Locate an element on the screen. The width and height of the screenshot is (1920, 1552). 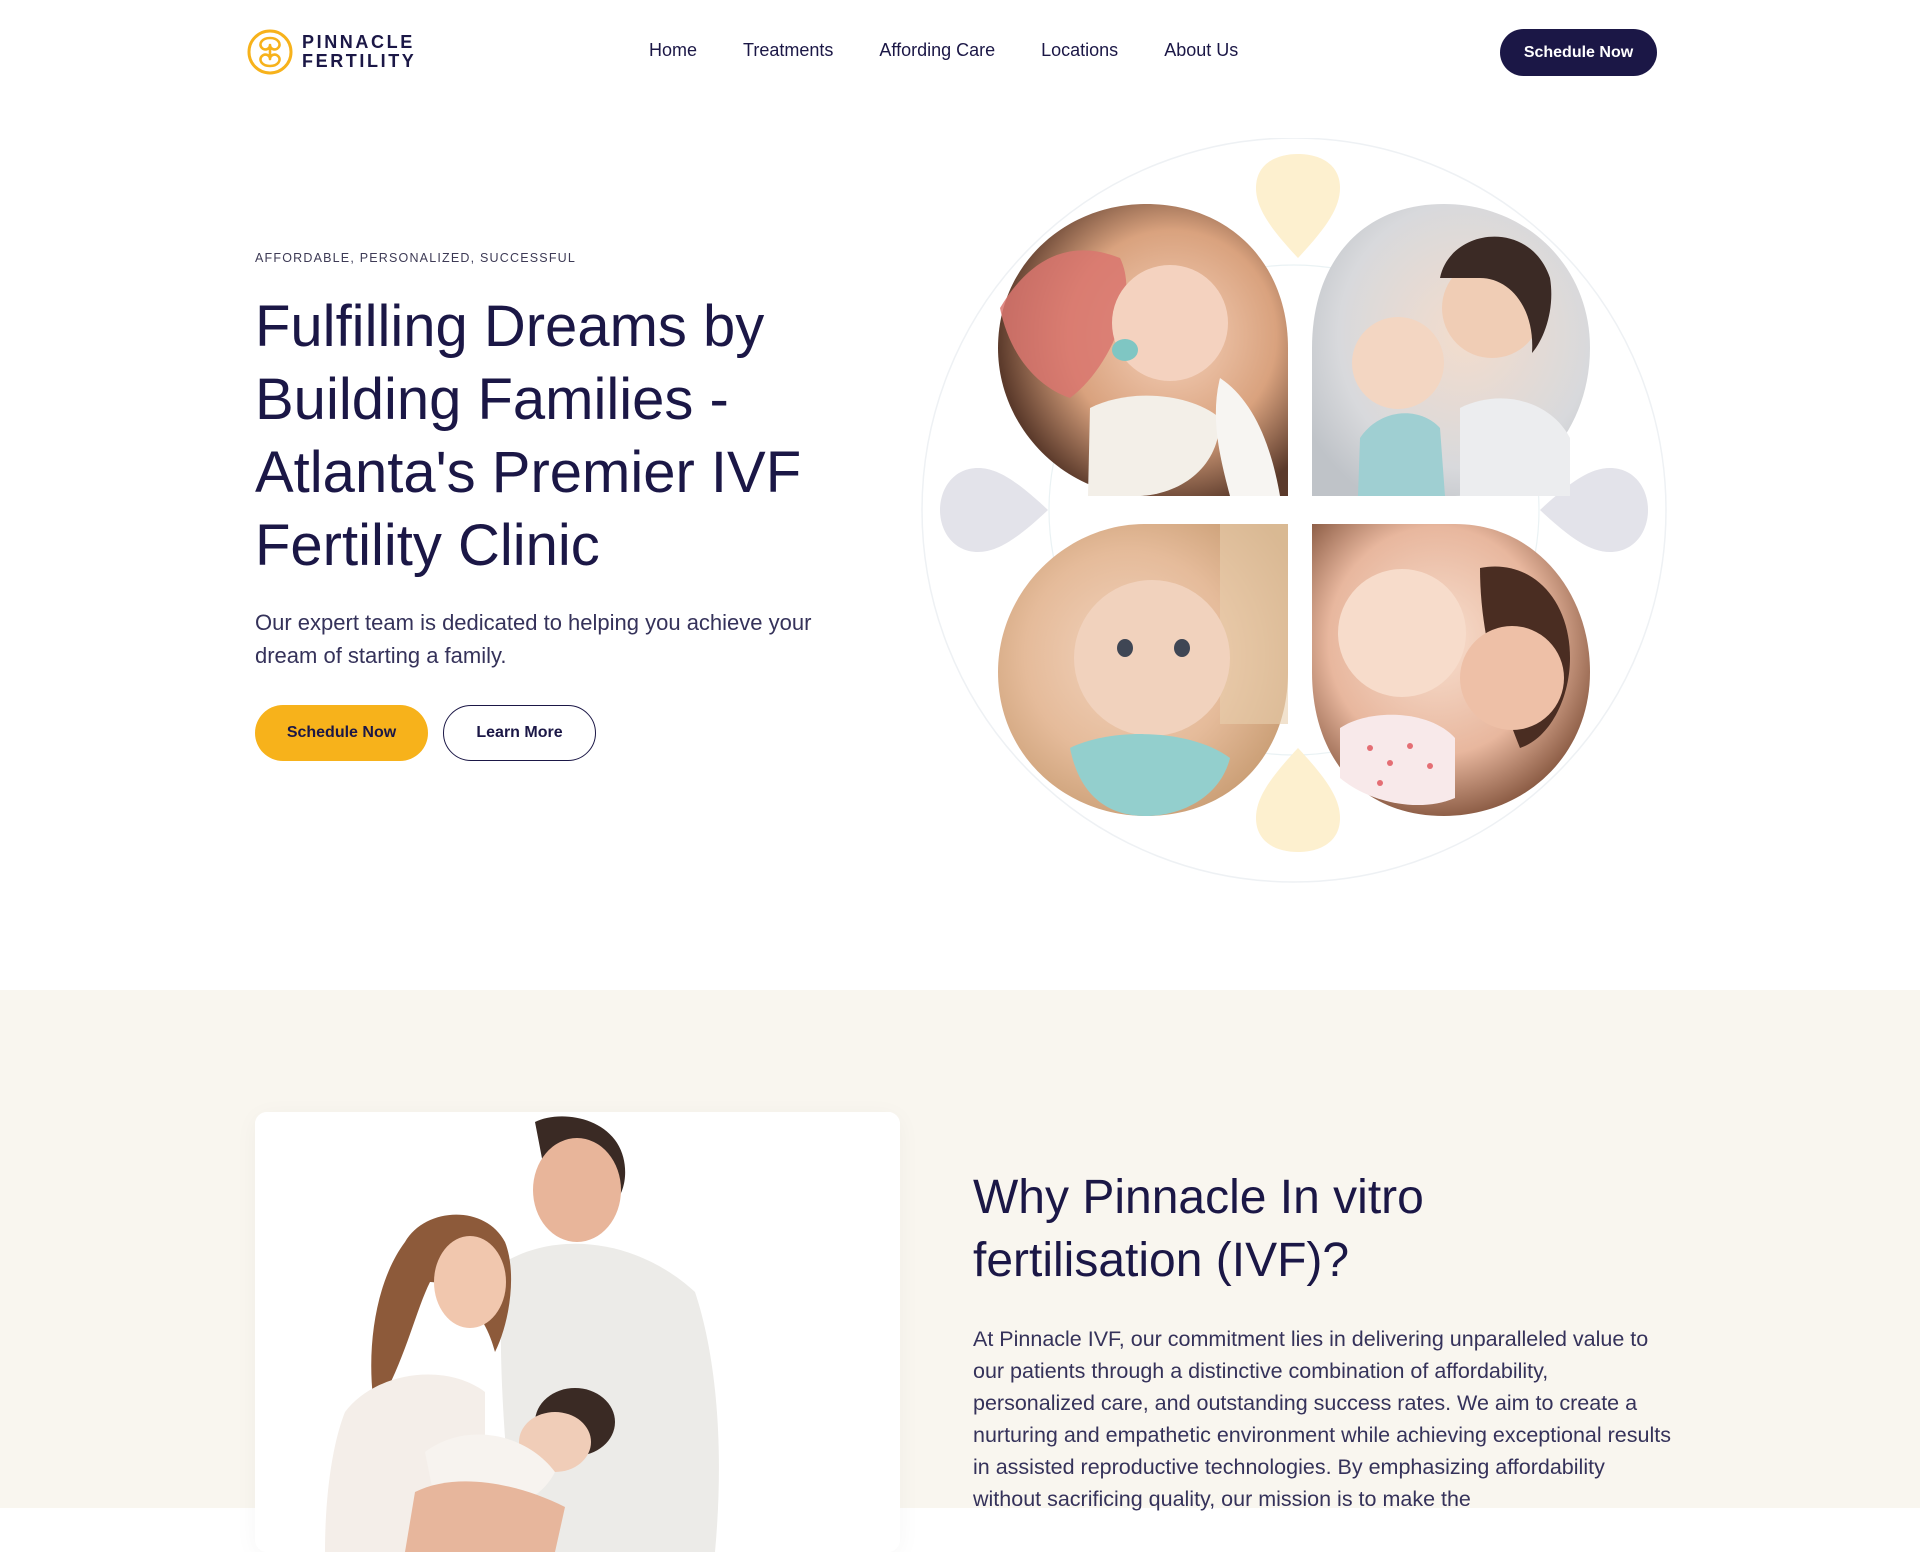
collage-photo-top-left is located at coordinates (1143, 350).